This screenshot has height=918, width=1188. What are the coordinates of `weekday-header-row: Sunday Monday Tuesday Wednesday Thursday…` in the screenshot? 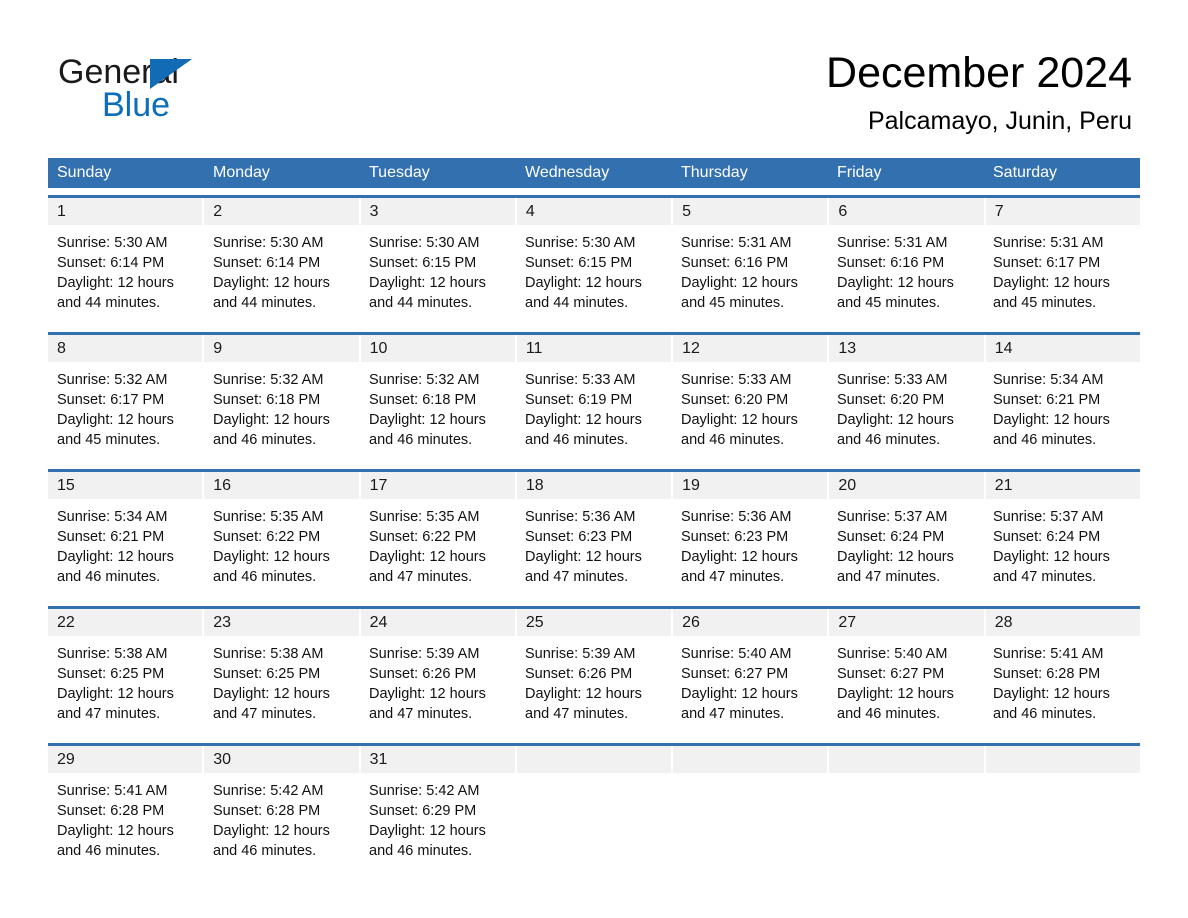 It's located at (594, 173).